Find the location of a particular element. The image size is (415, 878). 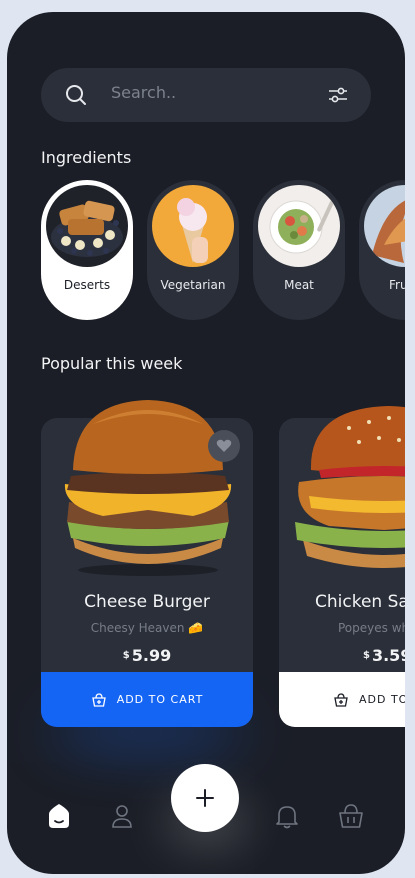

ingredient-vegetarian: Vegetarian is located at coordinates (193, 250).